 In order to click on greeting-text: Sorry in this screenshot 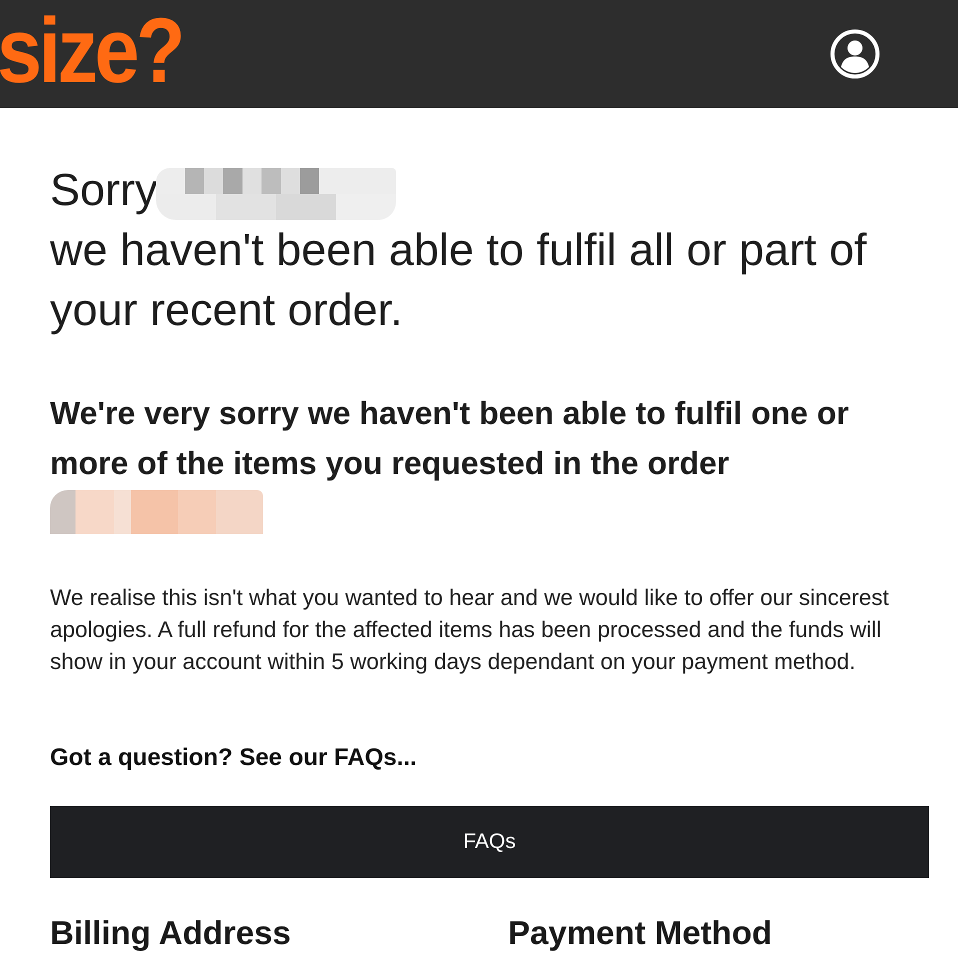, I will do `click(104, 190)`.